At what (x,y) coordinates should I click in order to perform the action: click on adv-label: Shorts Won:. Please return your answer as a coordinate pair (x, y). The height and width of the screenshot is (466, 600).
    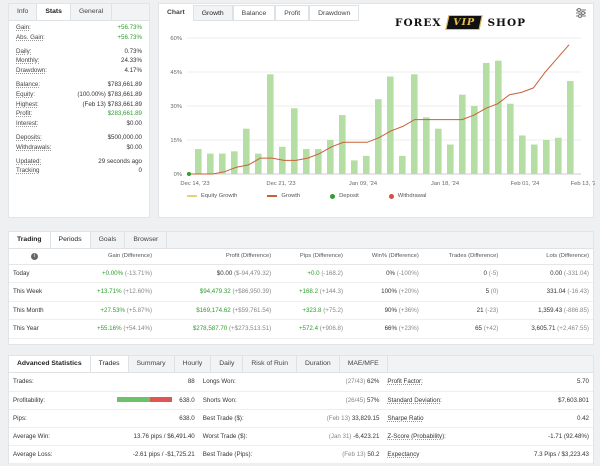
    Looking at the image, I should click on (219, 400).